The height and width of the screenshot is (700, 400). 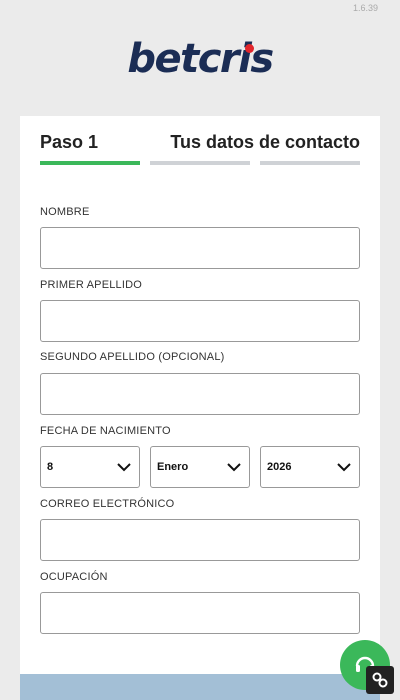 I want to click on birth-year-select: 2026, so click(x=310, y=467).